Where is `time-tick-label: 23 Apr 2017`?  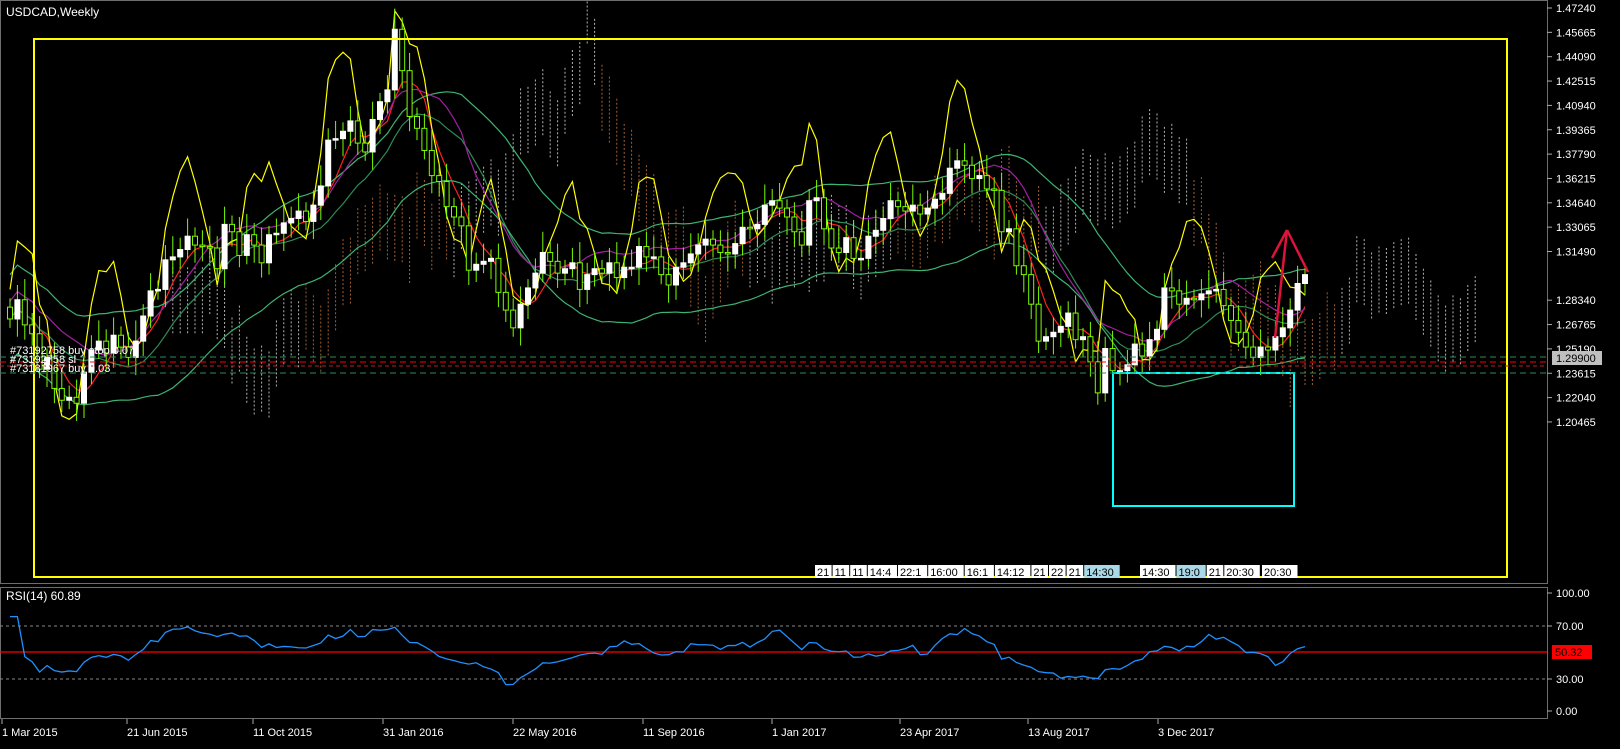
time-tick-label: 23 Apr 2017 is located at coordinates (929, 733).